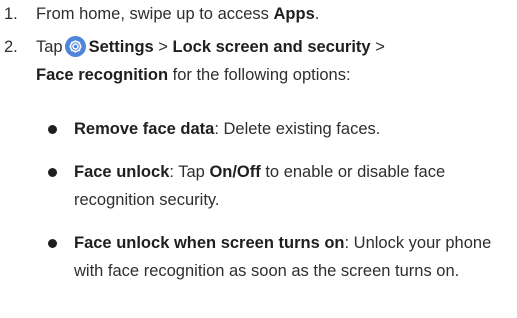 This screenshot has height=318, width=517. I want to click on step-text-suffix: ., so click(317, 14).